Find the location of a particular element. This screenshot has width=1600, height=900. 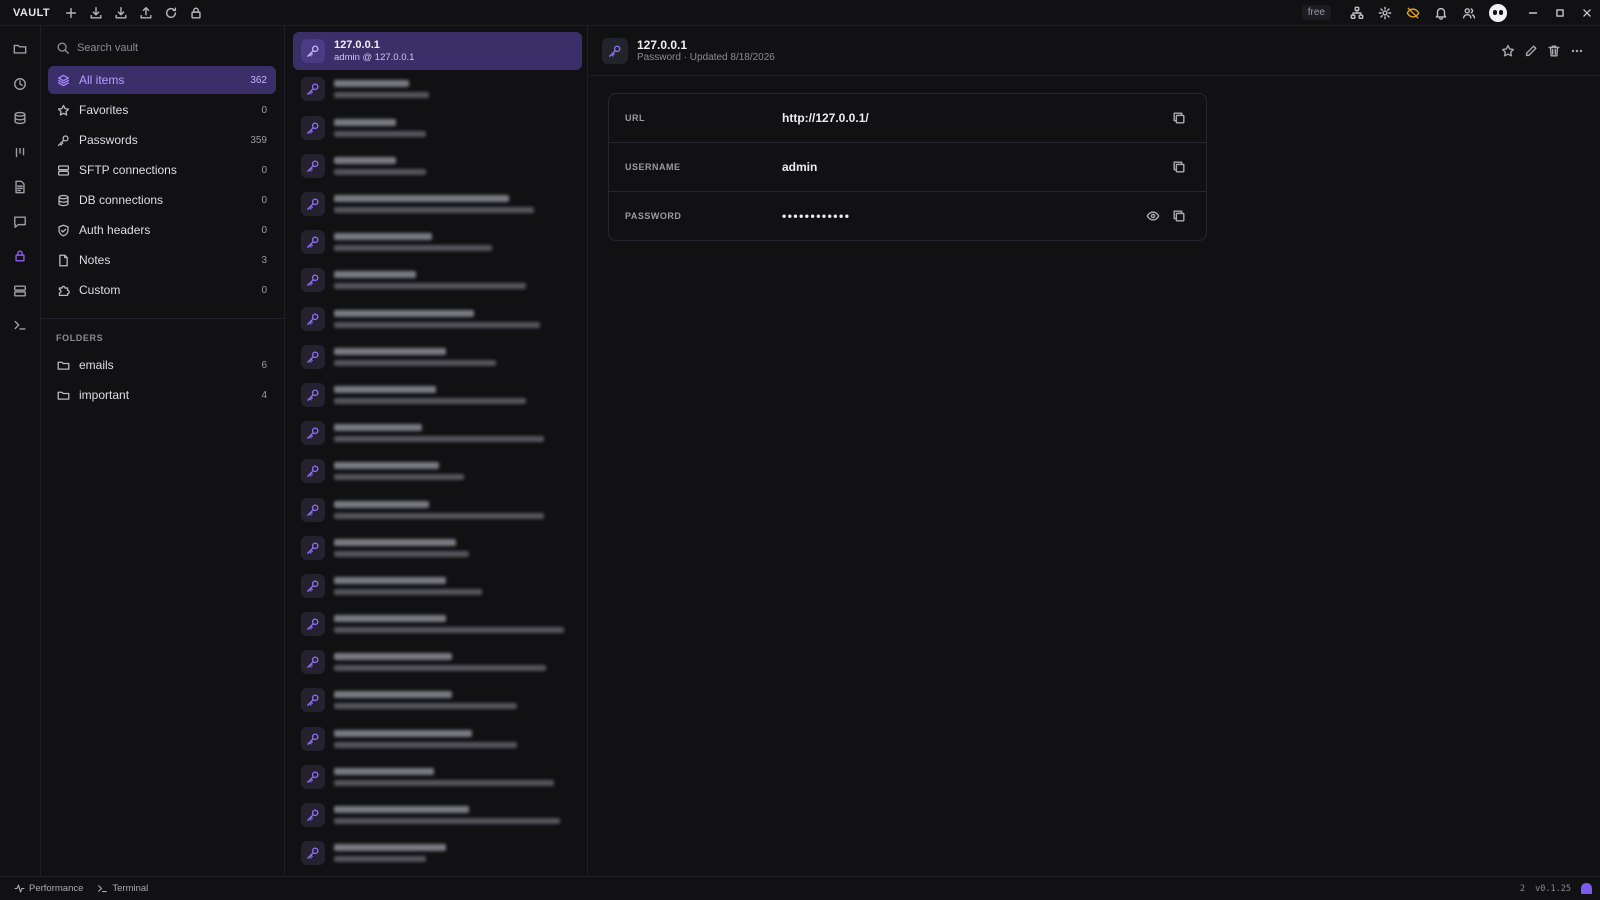

field-value: admin is located at coordinates (974, 167).